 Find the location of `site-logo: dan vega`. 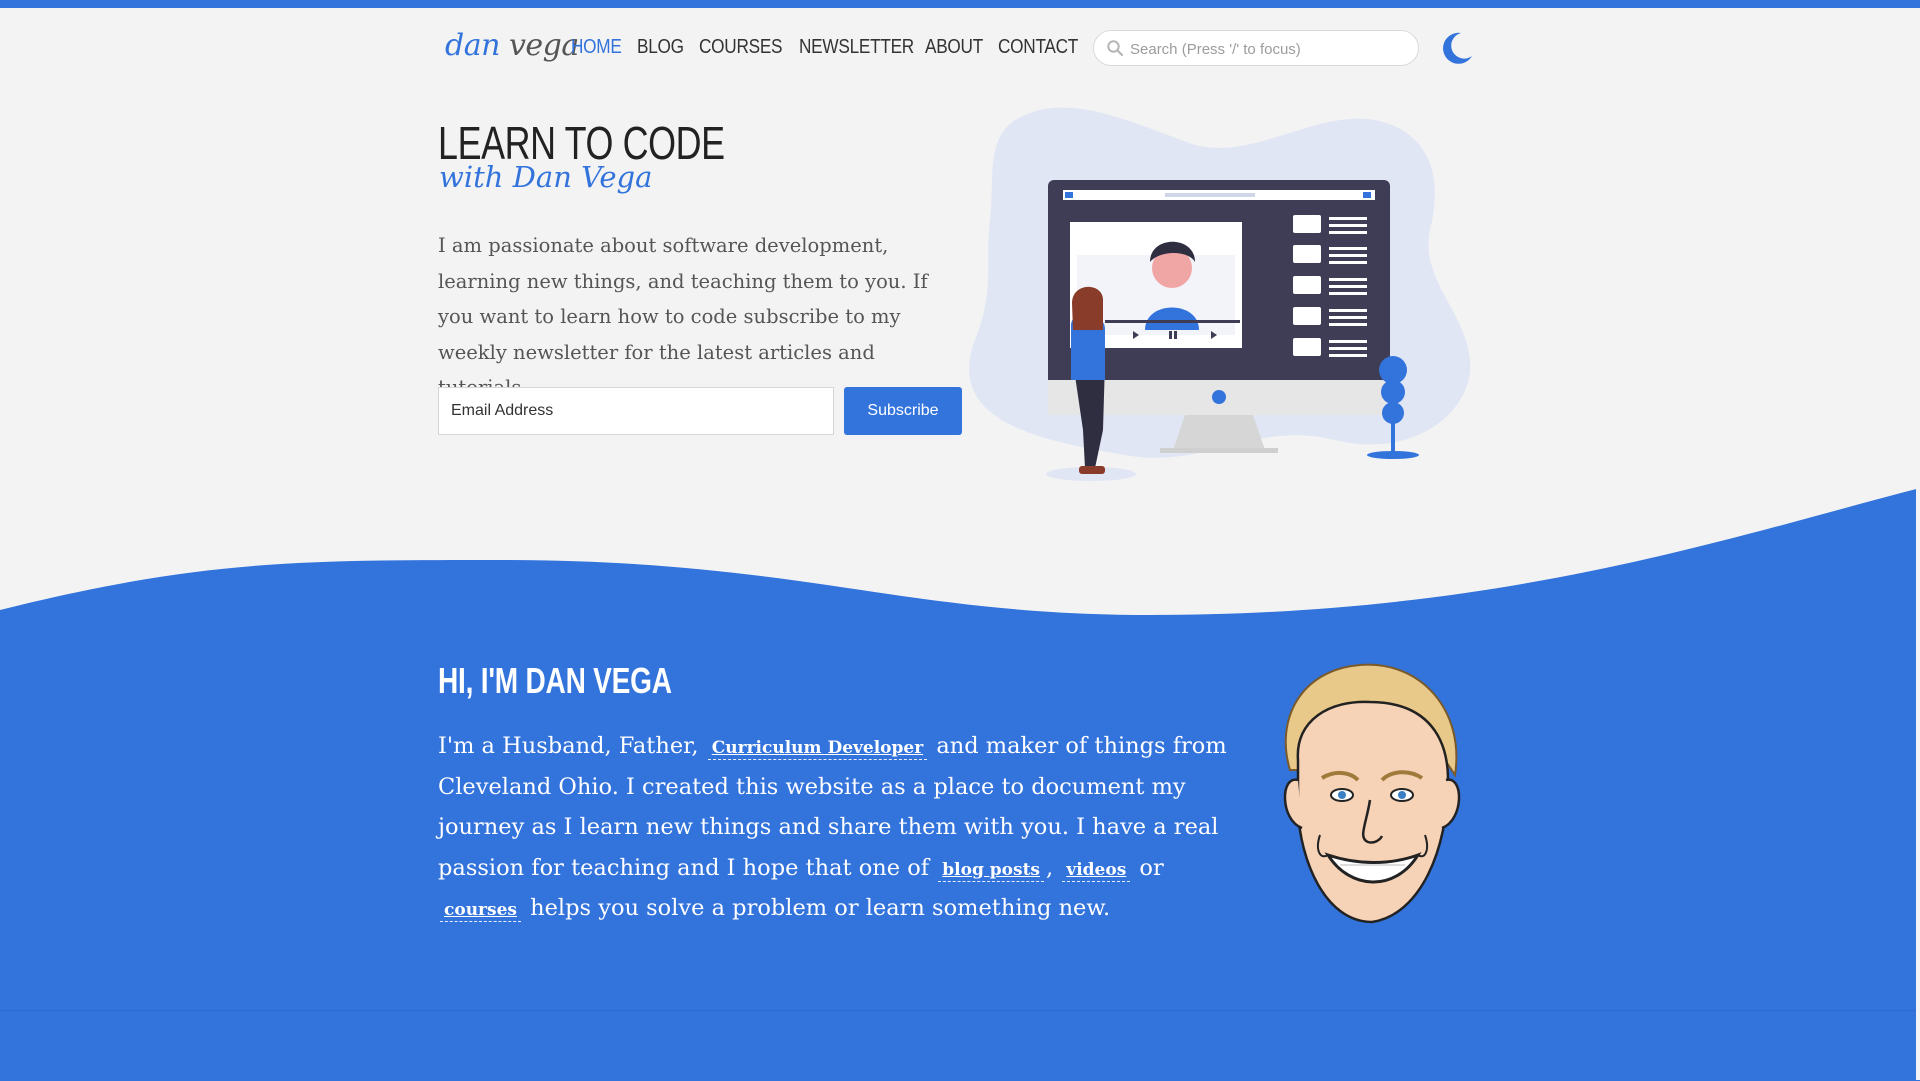

site-logo: dan vega is located at coordinates (512, 45).